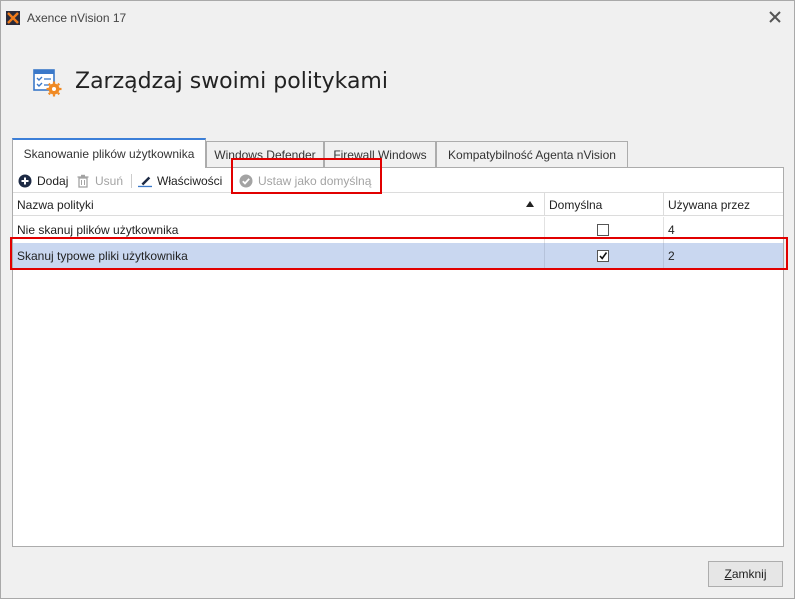  I want to click on table-row: Nie skanuj plików użytkownika 4, so click(398, 230).